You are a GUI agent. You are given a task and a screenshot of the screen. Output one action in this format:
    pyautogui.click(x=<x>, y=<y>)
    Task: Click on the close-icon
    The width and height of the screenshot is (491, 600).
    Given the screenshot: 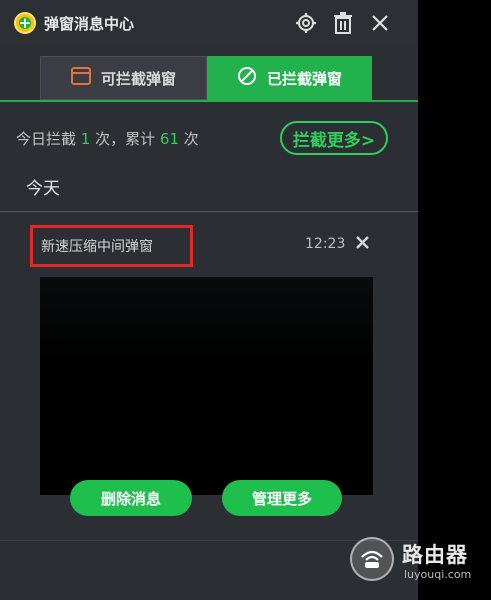 What is the action you would take?
    pyautogui.click(x=380, y=23)
    